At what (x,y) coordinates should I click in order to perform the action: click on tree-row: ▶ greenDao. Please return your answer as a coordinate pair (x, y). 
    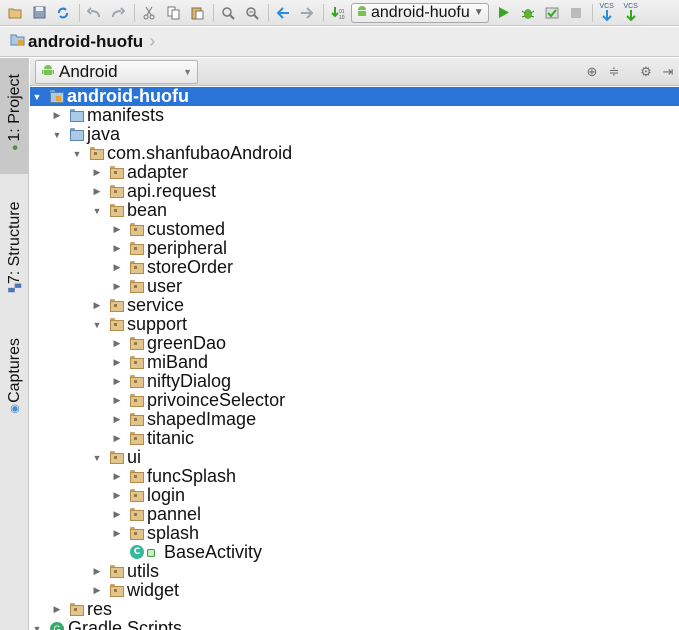
    Looking at the image, I should click on (354, 343).